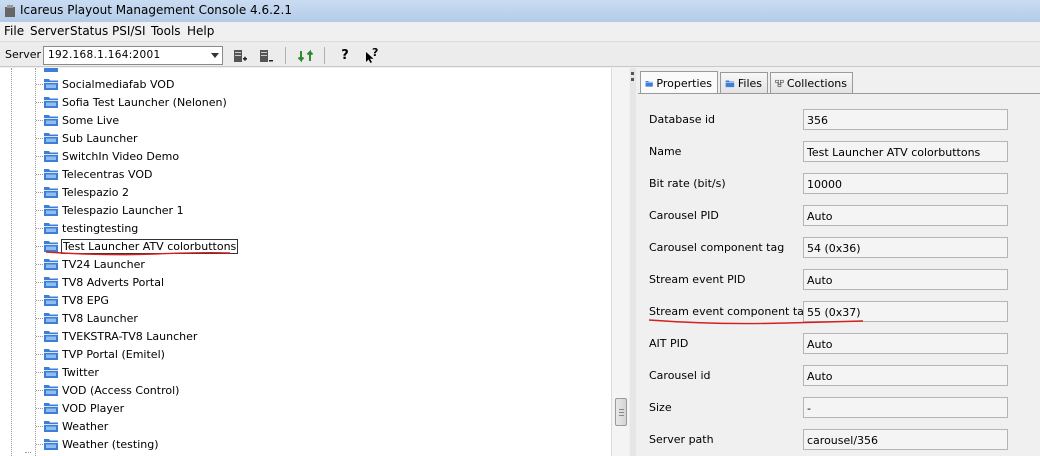 Image resolution: width=1040 pixels, height=456 pixels. I want to click on tree-item-label: Socialmediafab VOD, so click(118, 84).